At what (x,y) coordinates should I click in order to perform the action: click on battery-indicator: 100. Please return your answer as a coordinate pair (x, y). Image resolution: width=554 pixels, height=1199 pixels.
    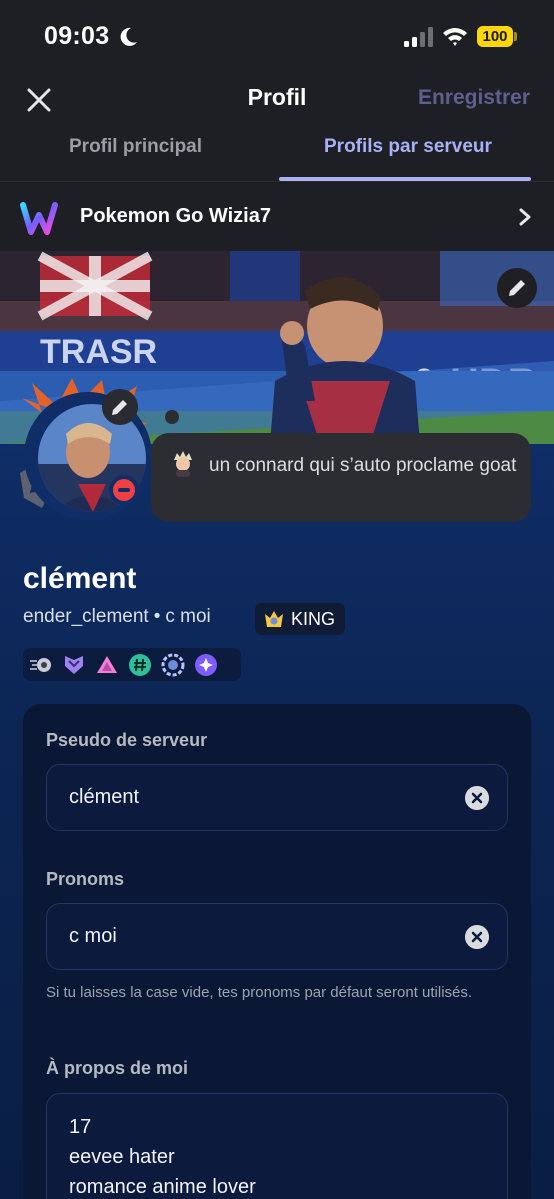
    Looking at the image, I should click on (495, 36).